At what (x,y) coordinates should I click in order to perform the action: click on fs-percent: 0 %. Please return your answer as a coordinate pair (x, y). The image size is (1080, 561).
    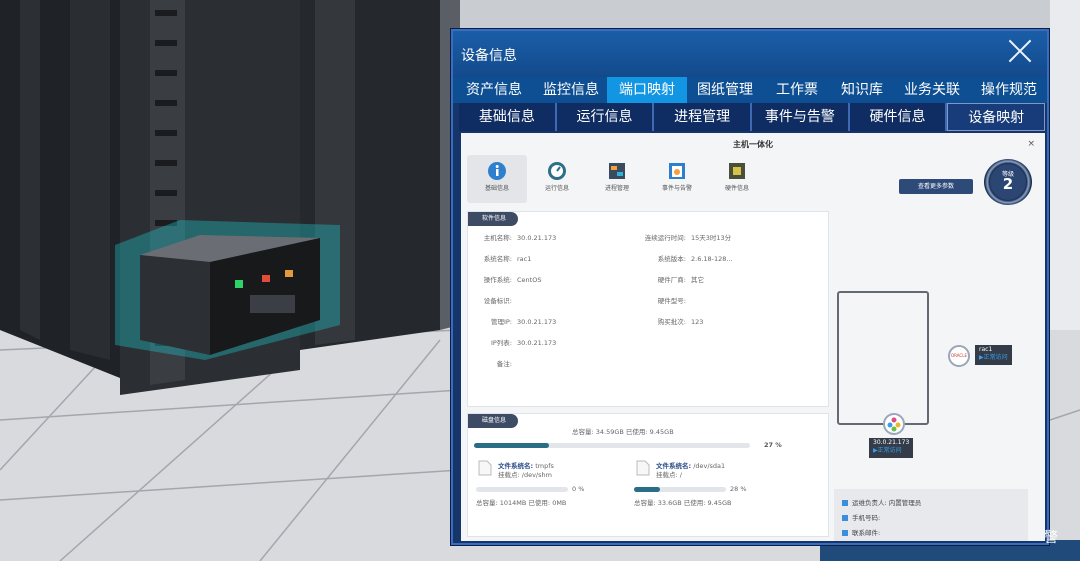
    Looking at the image, I should click on (578, 489).